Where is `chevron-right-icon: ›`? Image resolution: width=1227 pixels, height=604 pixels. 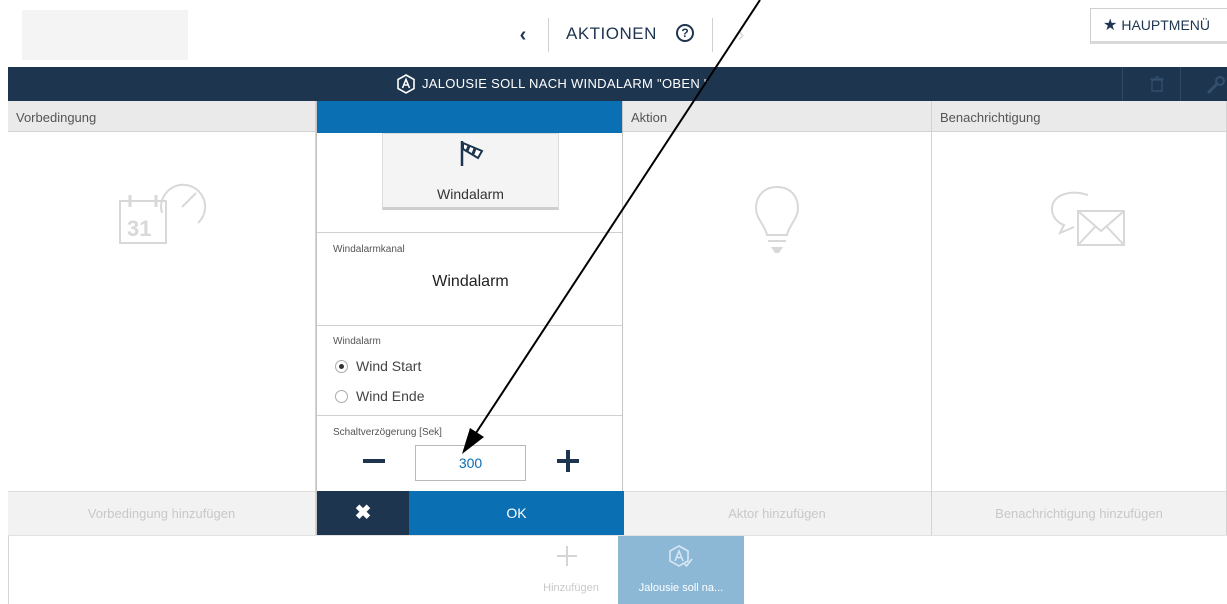 chevron-right-icon: › is located at coordinates (741, 35).